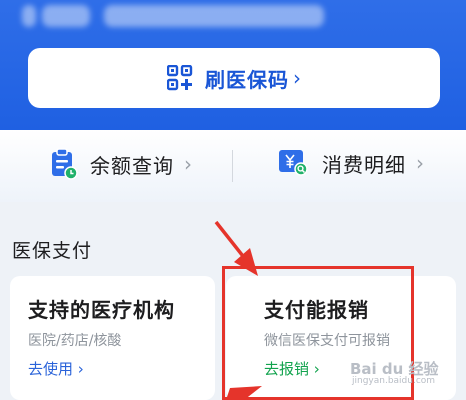  Describe the element at coordinates (246, 262) in the screenshot. I see `annotation-arrowhead` at that location.